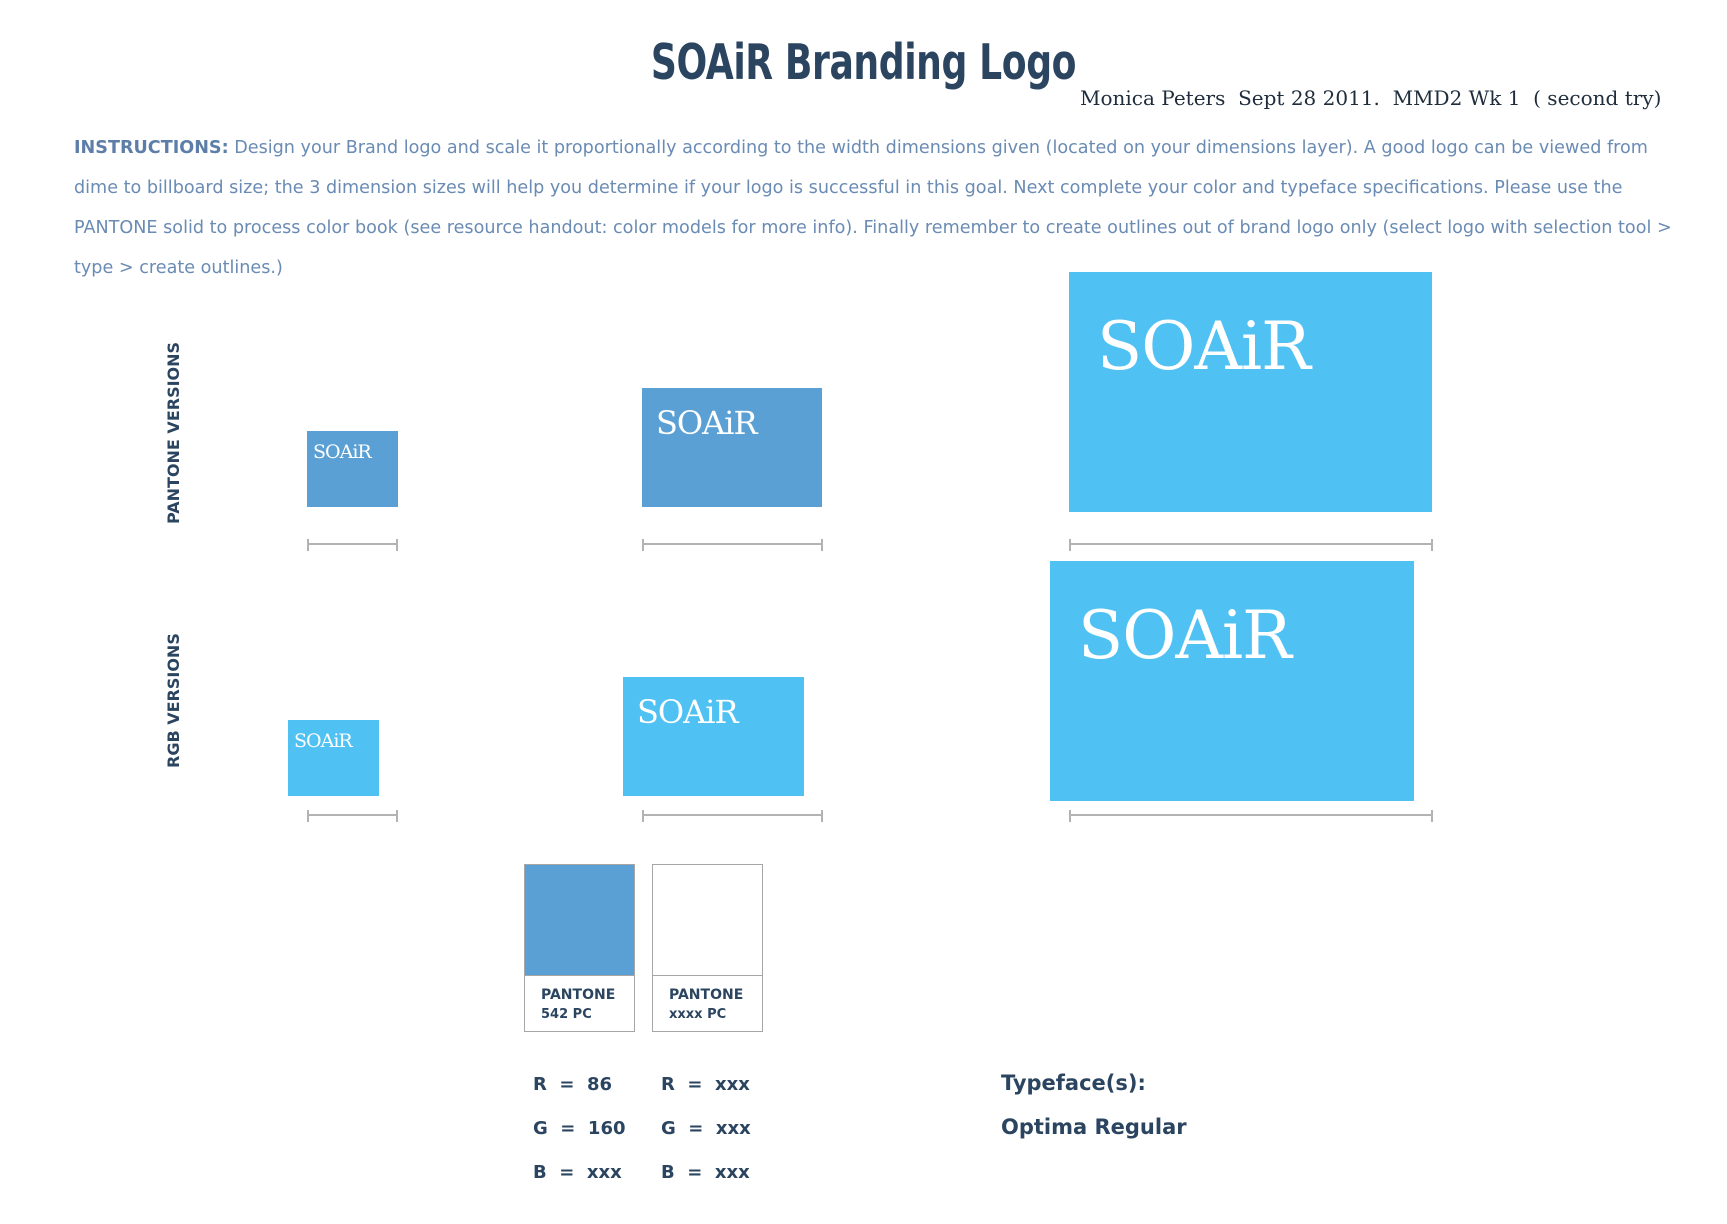 This screenshot has height=1224, width=1727. I want to click on typeface-heading: Typeface(s):, so click(1073, 1083).